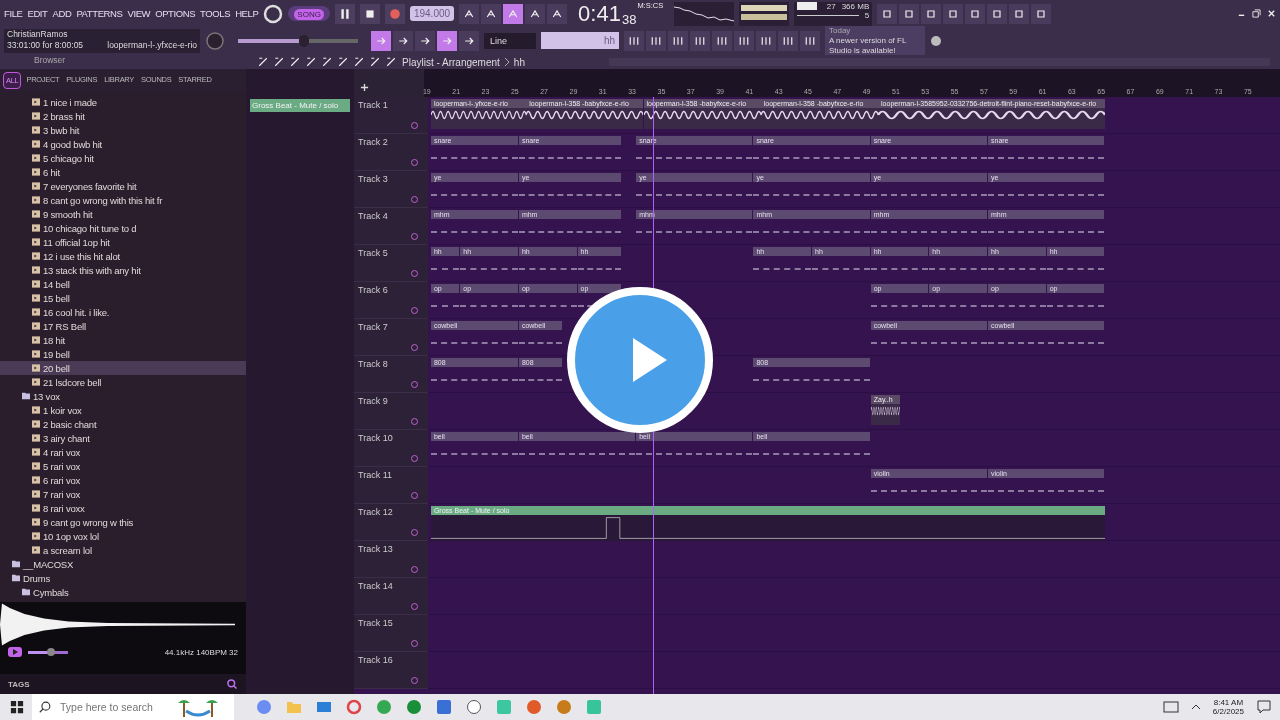  Describe the element at coordinates (391, 189) in the screenshot. I see `track-header: Track 3` at that location.